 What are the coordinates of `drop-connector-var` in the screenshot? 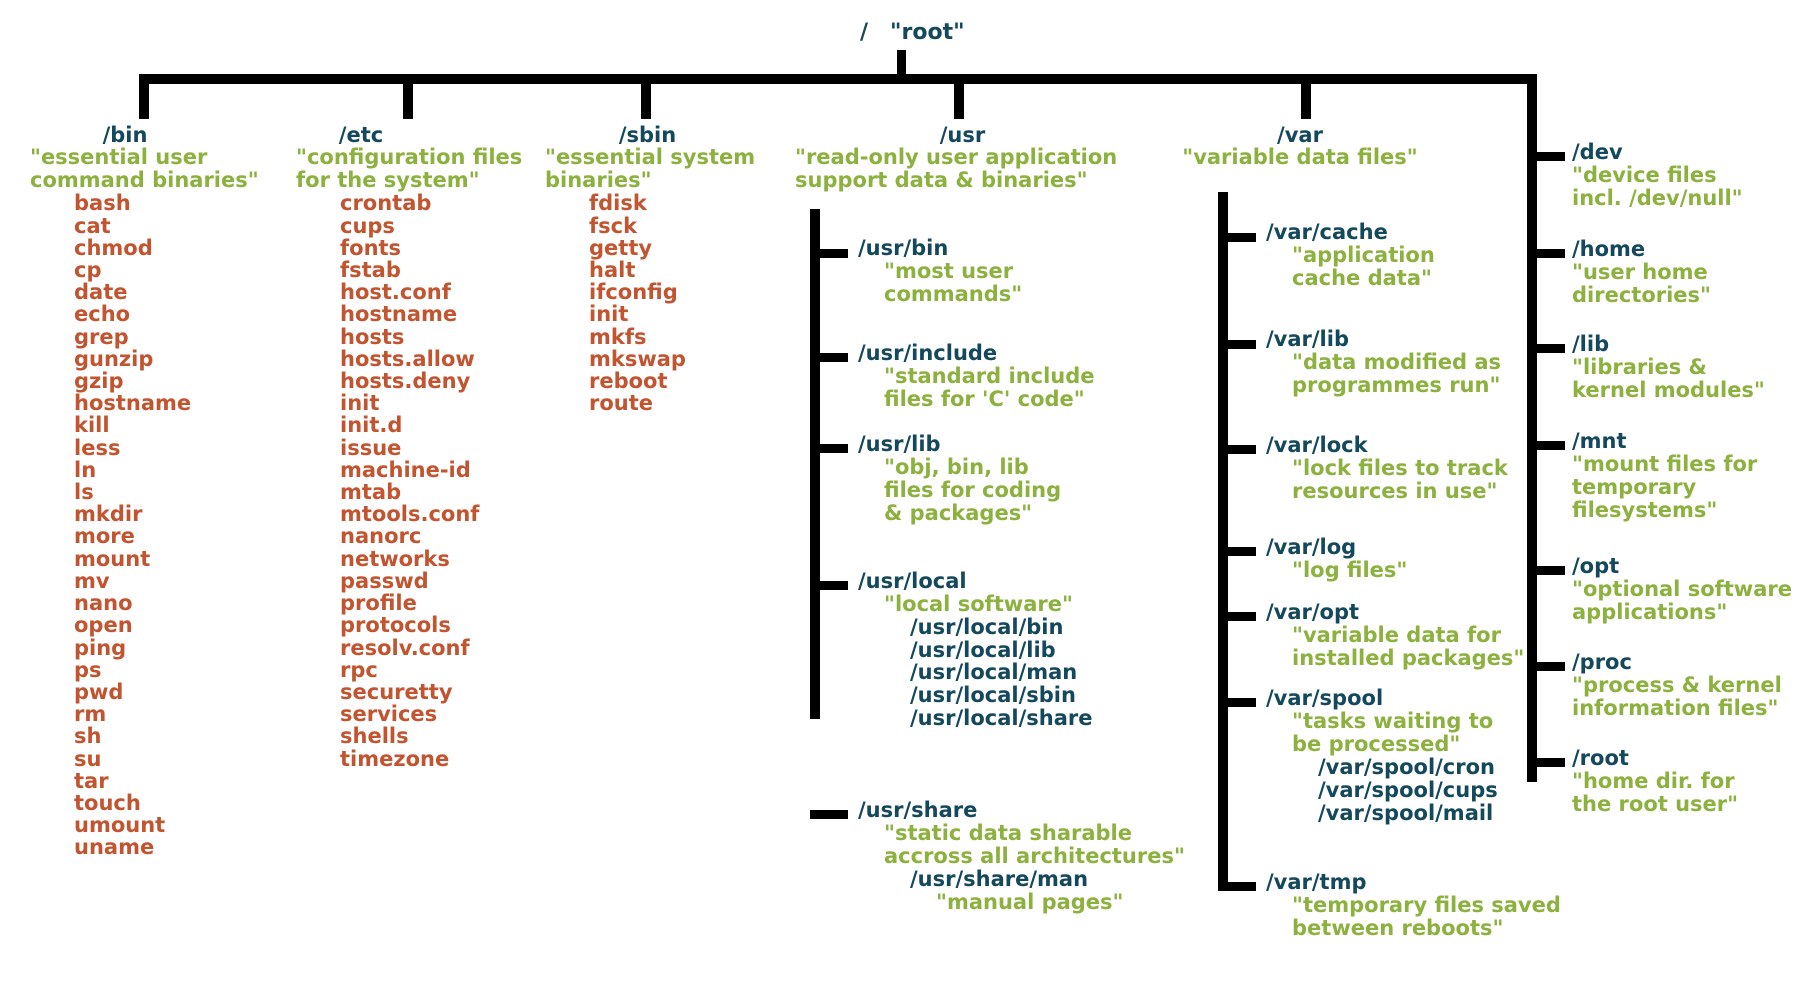 It's located at (1306, 96).